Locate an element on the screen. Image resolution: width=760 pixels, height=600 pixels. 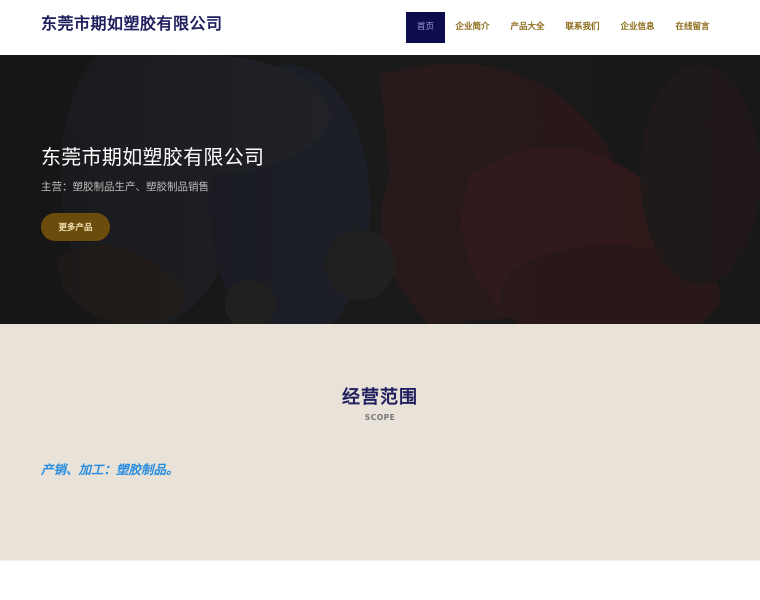
nav-item-contact: 联系我们 is located at coordinates (582, 27).